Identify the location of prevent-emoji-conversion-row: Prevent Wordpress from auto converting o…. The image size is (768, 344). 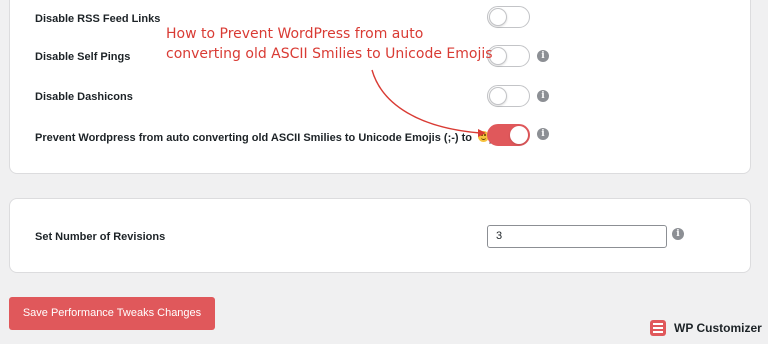
(264, 137).